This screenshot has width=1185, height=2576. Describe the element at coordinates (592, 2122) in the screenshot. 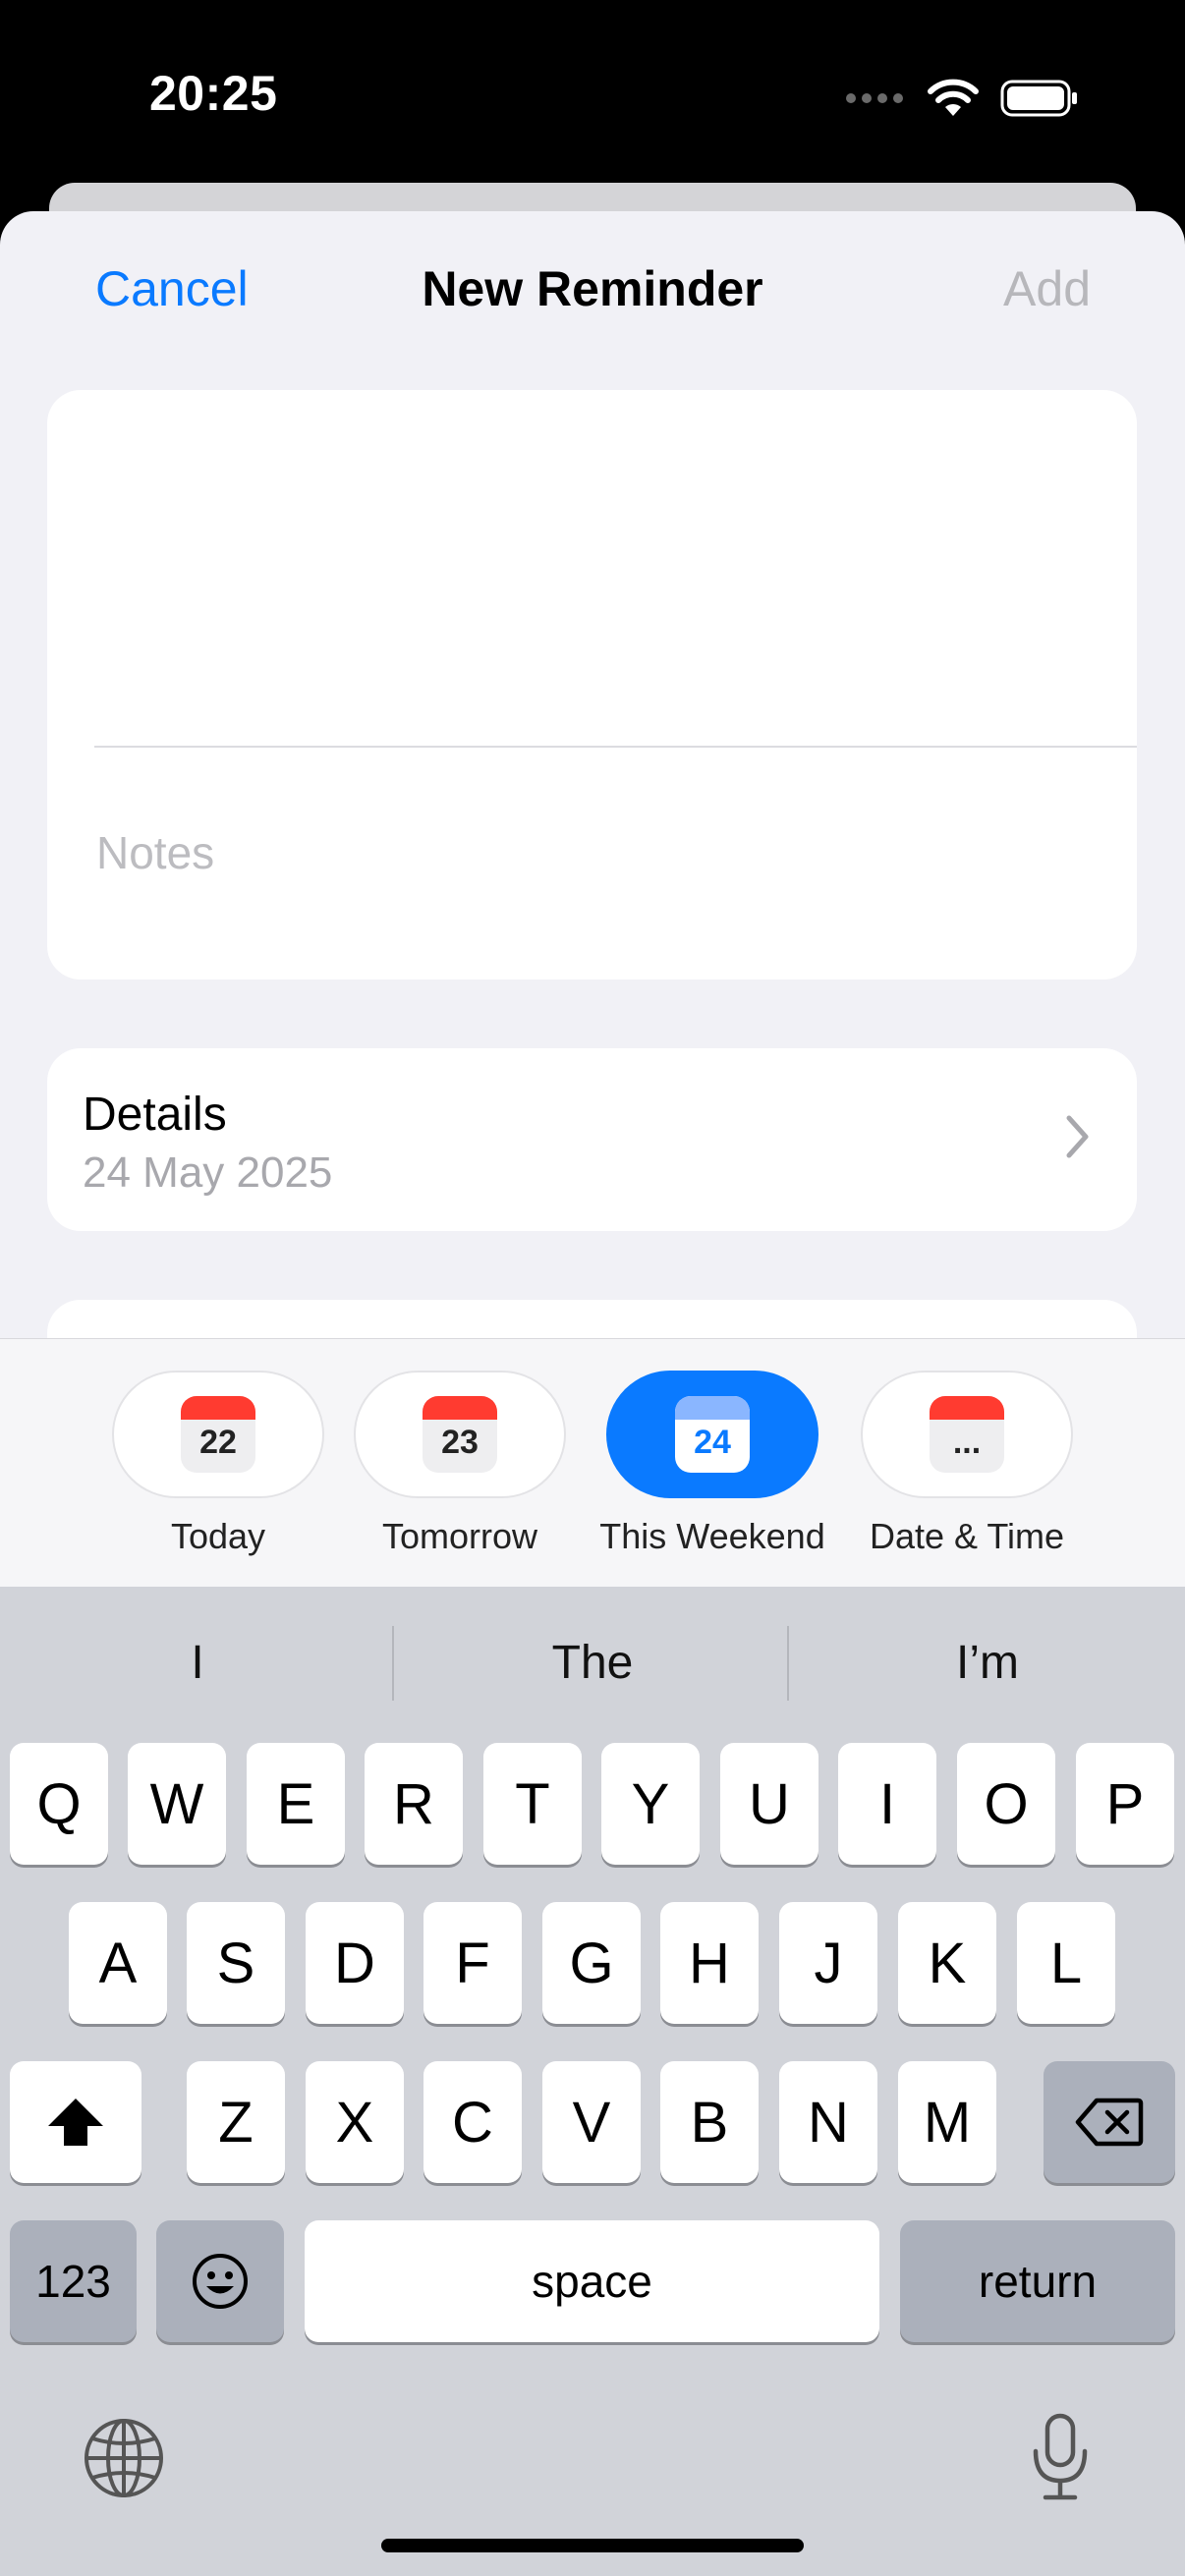

I see `key-v: V` at that location.